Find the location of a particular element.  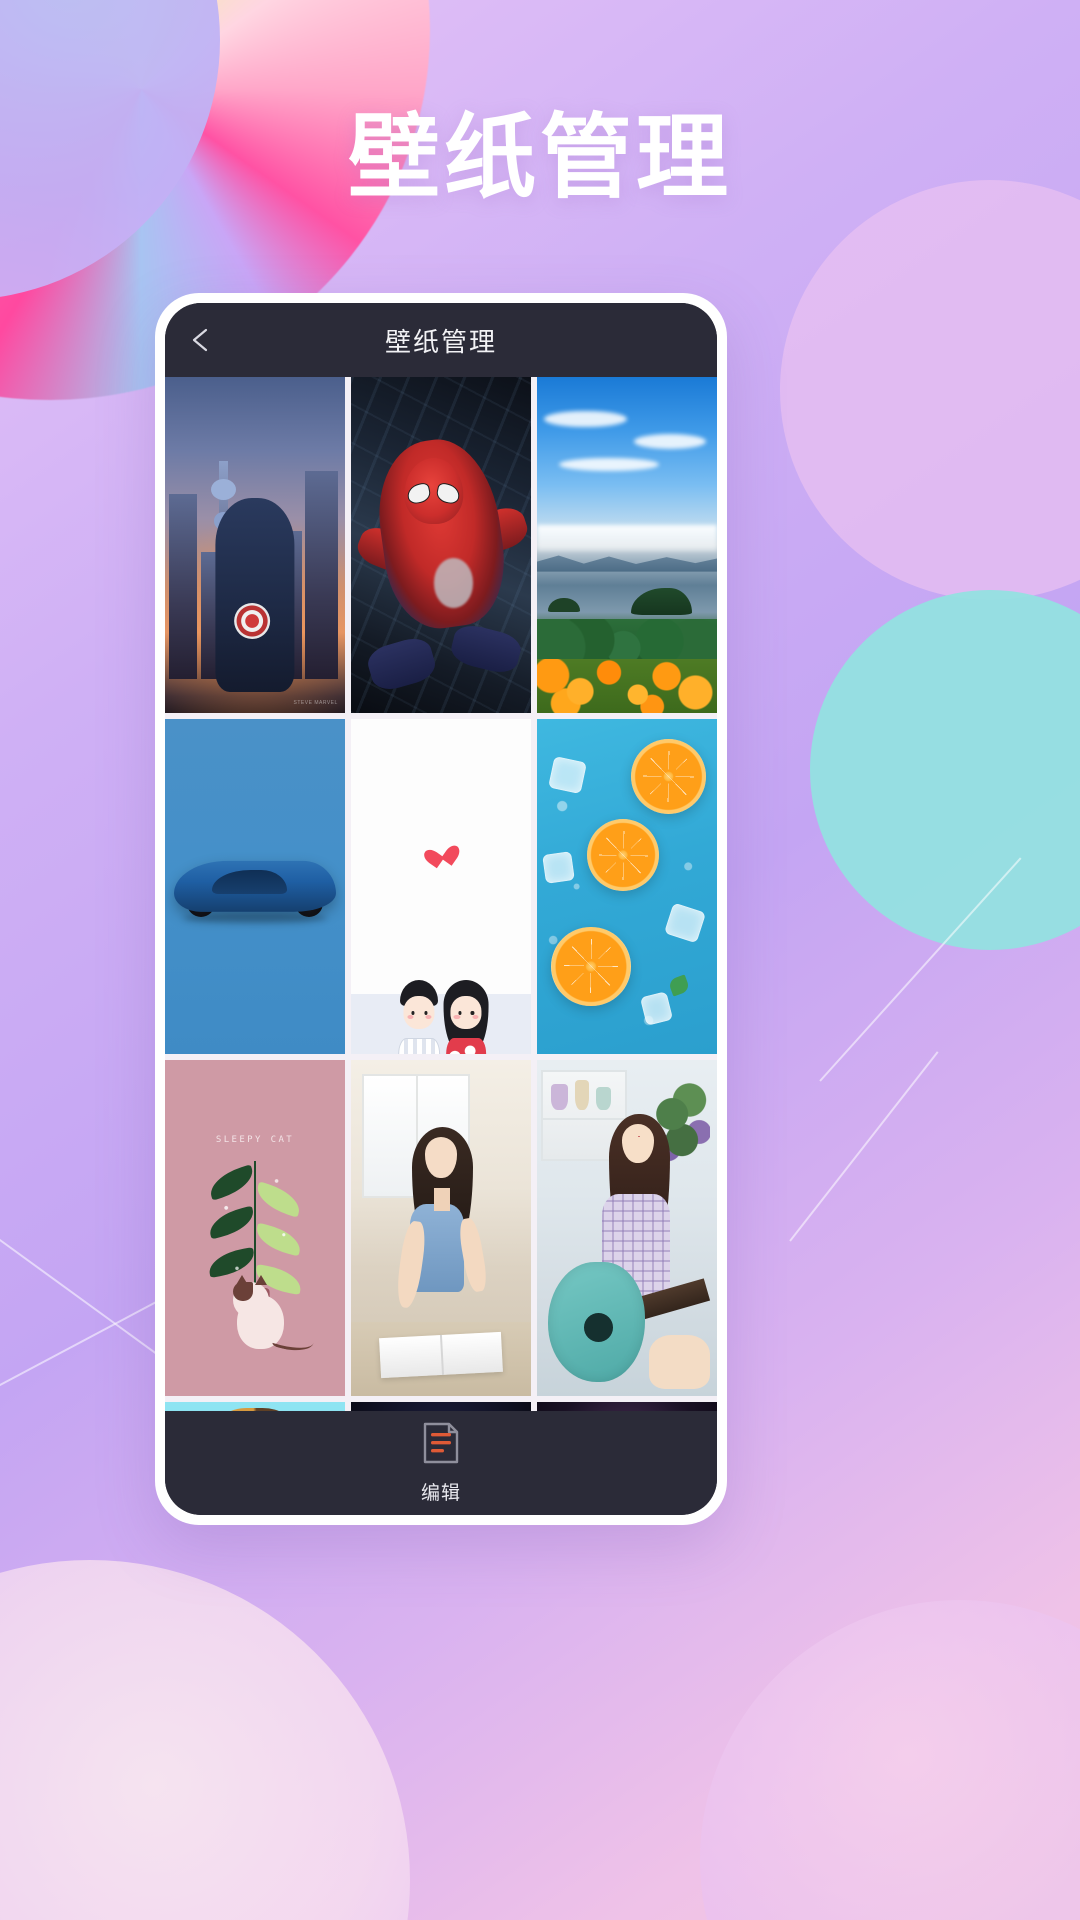

wallpaper-thumb-anime-twin-tails is located at coordinates (627, 1406).